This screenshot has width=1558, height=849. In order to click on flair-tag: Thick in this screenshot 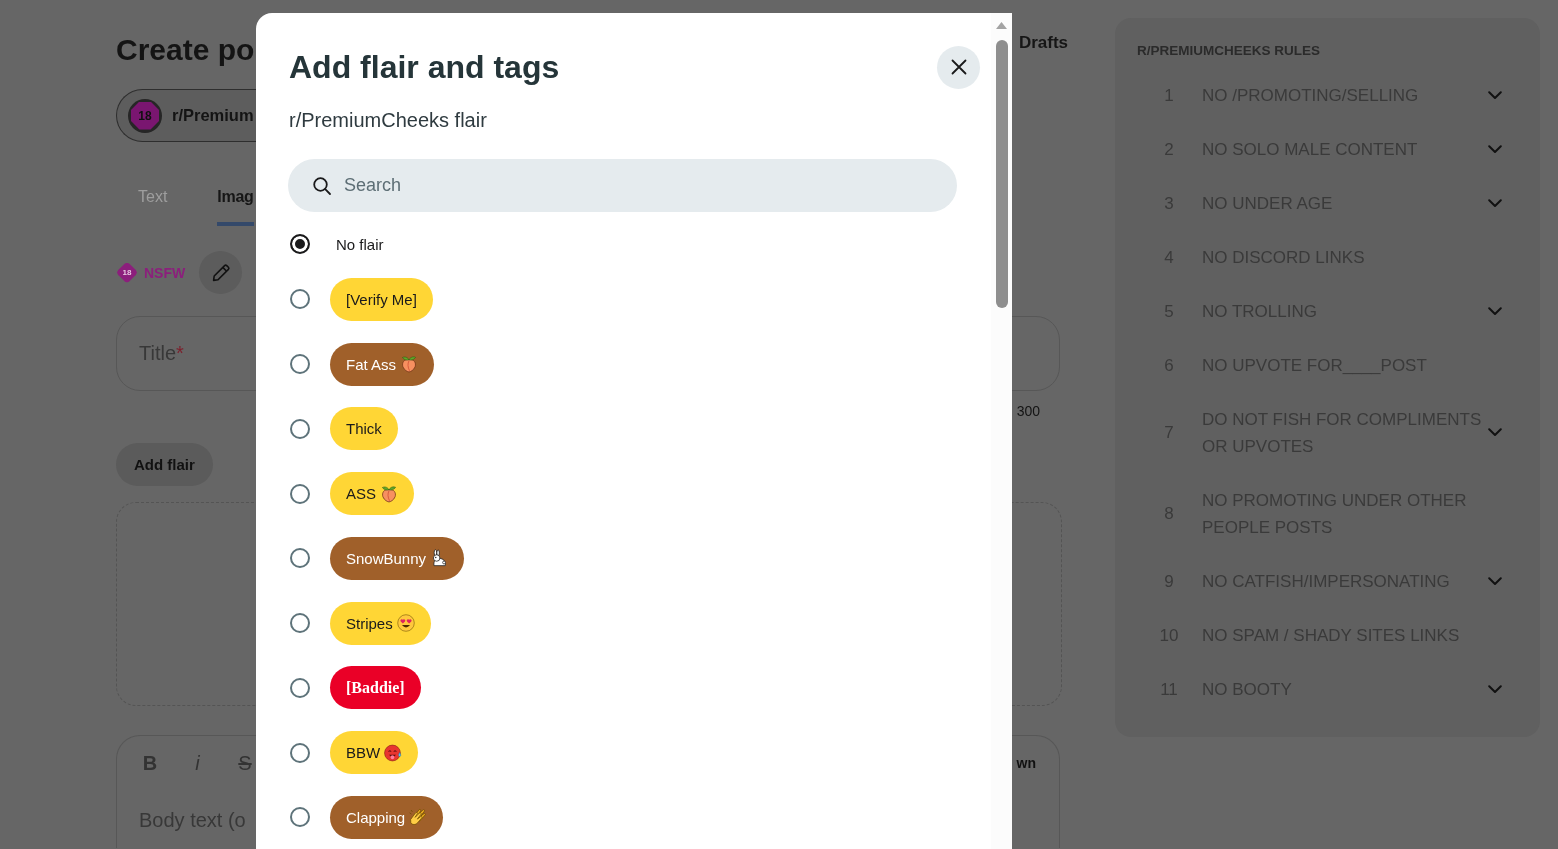, I will do `click(364, 429)`.